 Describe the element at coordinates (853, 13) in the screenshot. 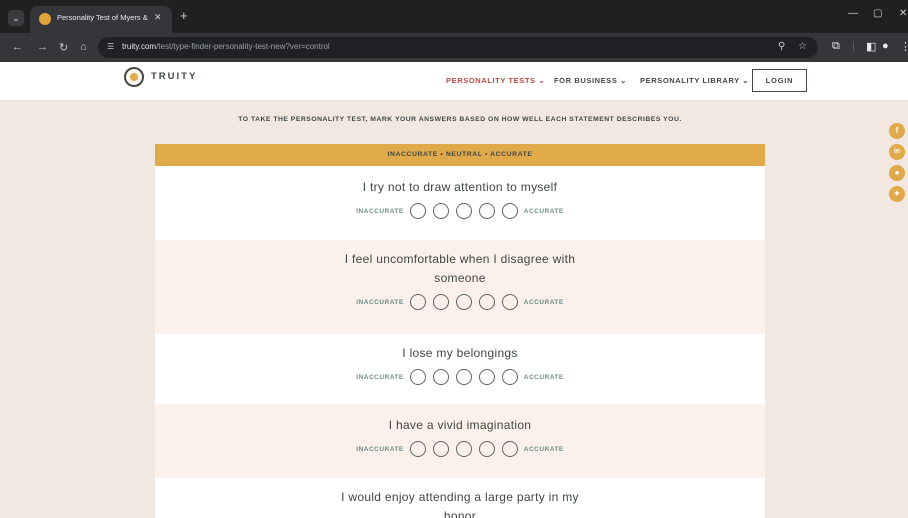

I see `minimize-icon: —` at that location.